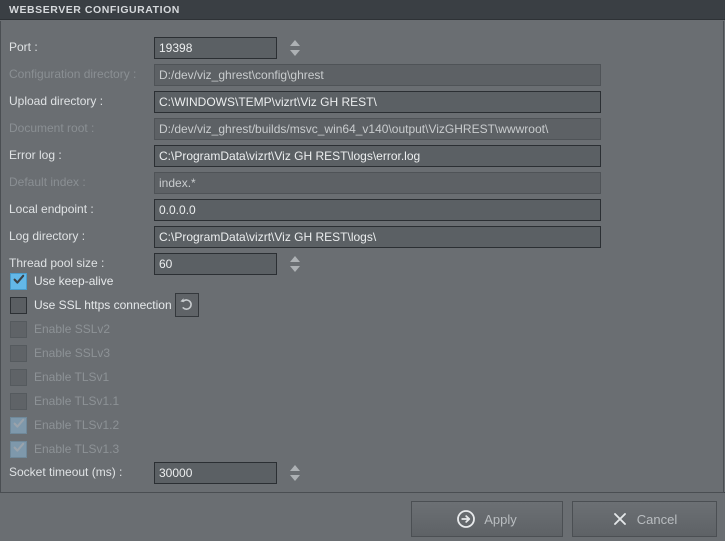 The width and height of the screenshot is (725, 541). What do you see at coordinates (200, 378) in the screenshot?
I see `checkbox-row: Enable TLSv1` at bounding box center [200, 378].